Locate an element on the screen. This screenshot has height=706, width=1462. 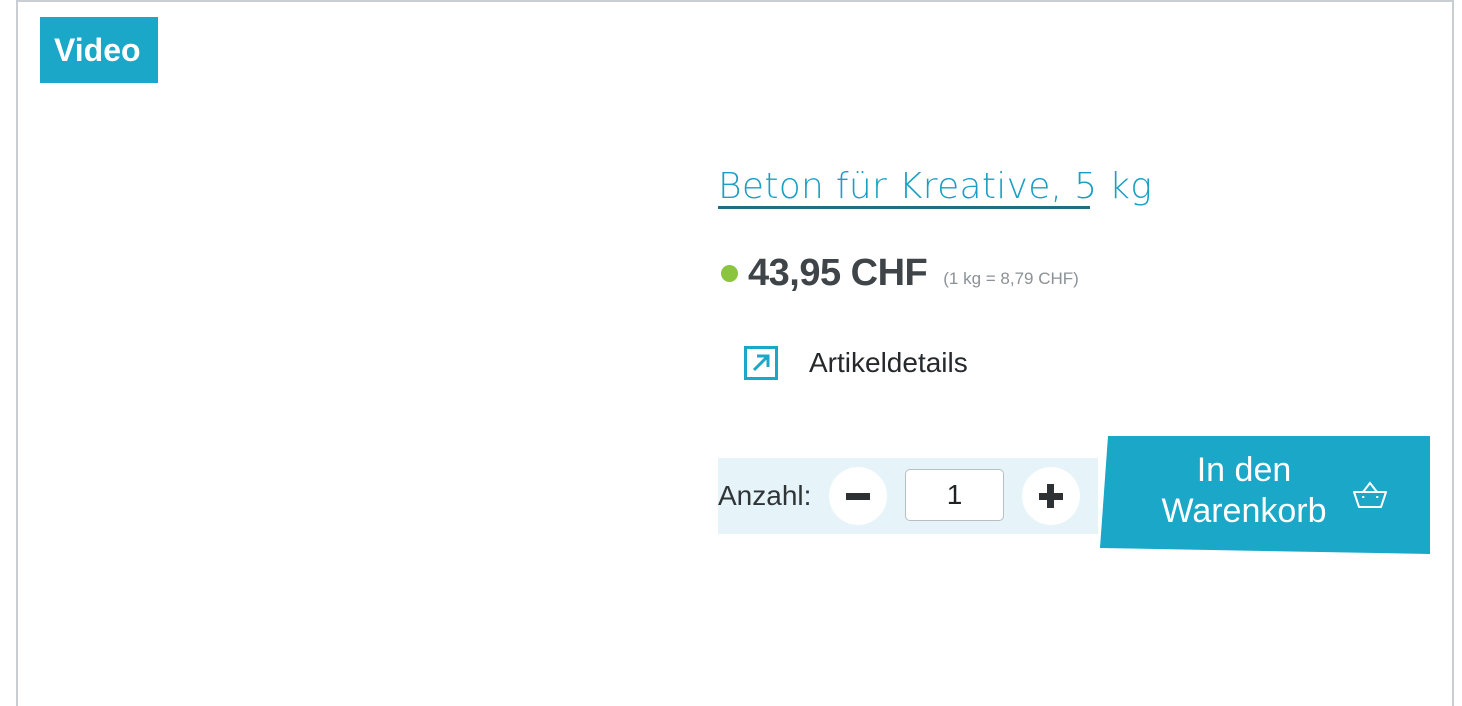
price-row: 43,95 CHF (1 kg = 8,79 CHF) is located at coordinates (900, 273).